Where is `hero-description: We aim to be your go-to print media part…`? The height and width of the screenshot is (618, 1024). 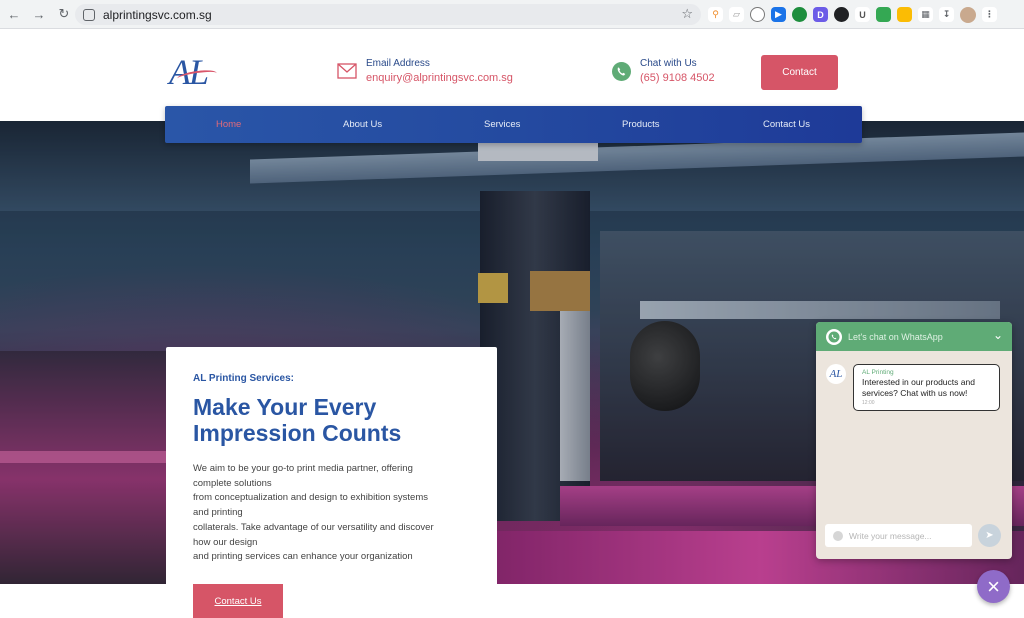 hero-description: We aim to be your go-to print media part… is located at coordinates (331, 513).